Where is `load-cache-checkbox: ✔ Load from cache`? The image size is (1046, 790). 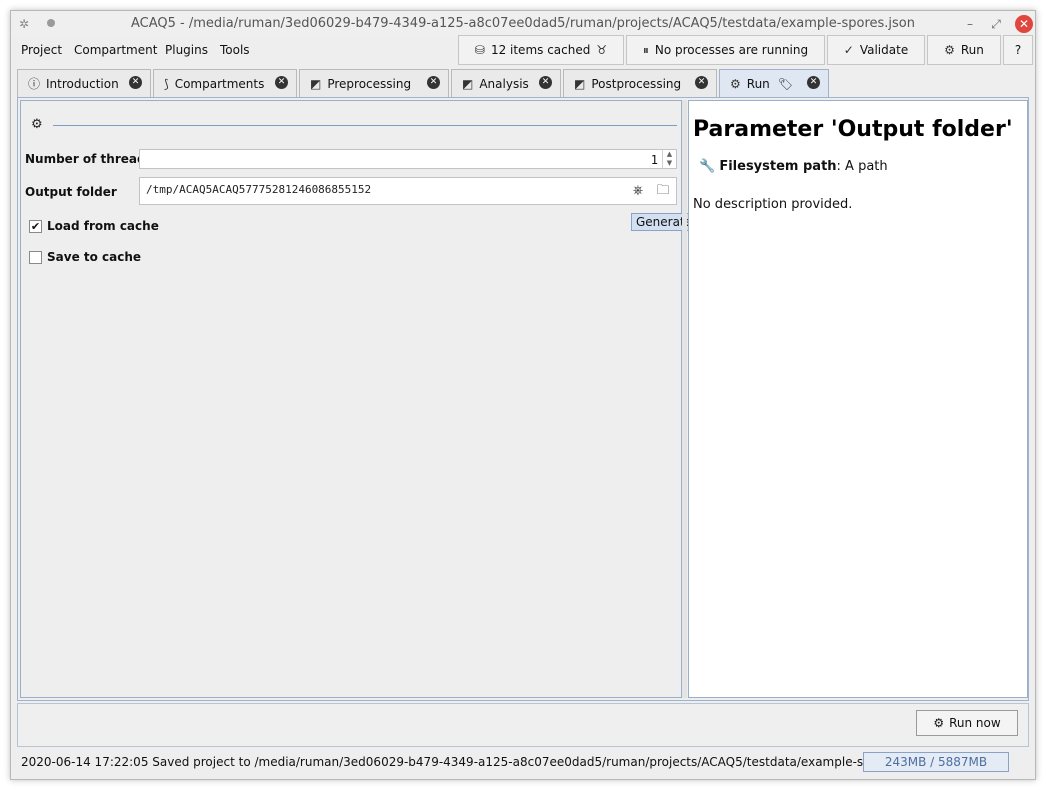 load-cache-checkbox: ✔ Load from cache is located at coordinates (94, 226).